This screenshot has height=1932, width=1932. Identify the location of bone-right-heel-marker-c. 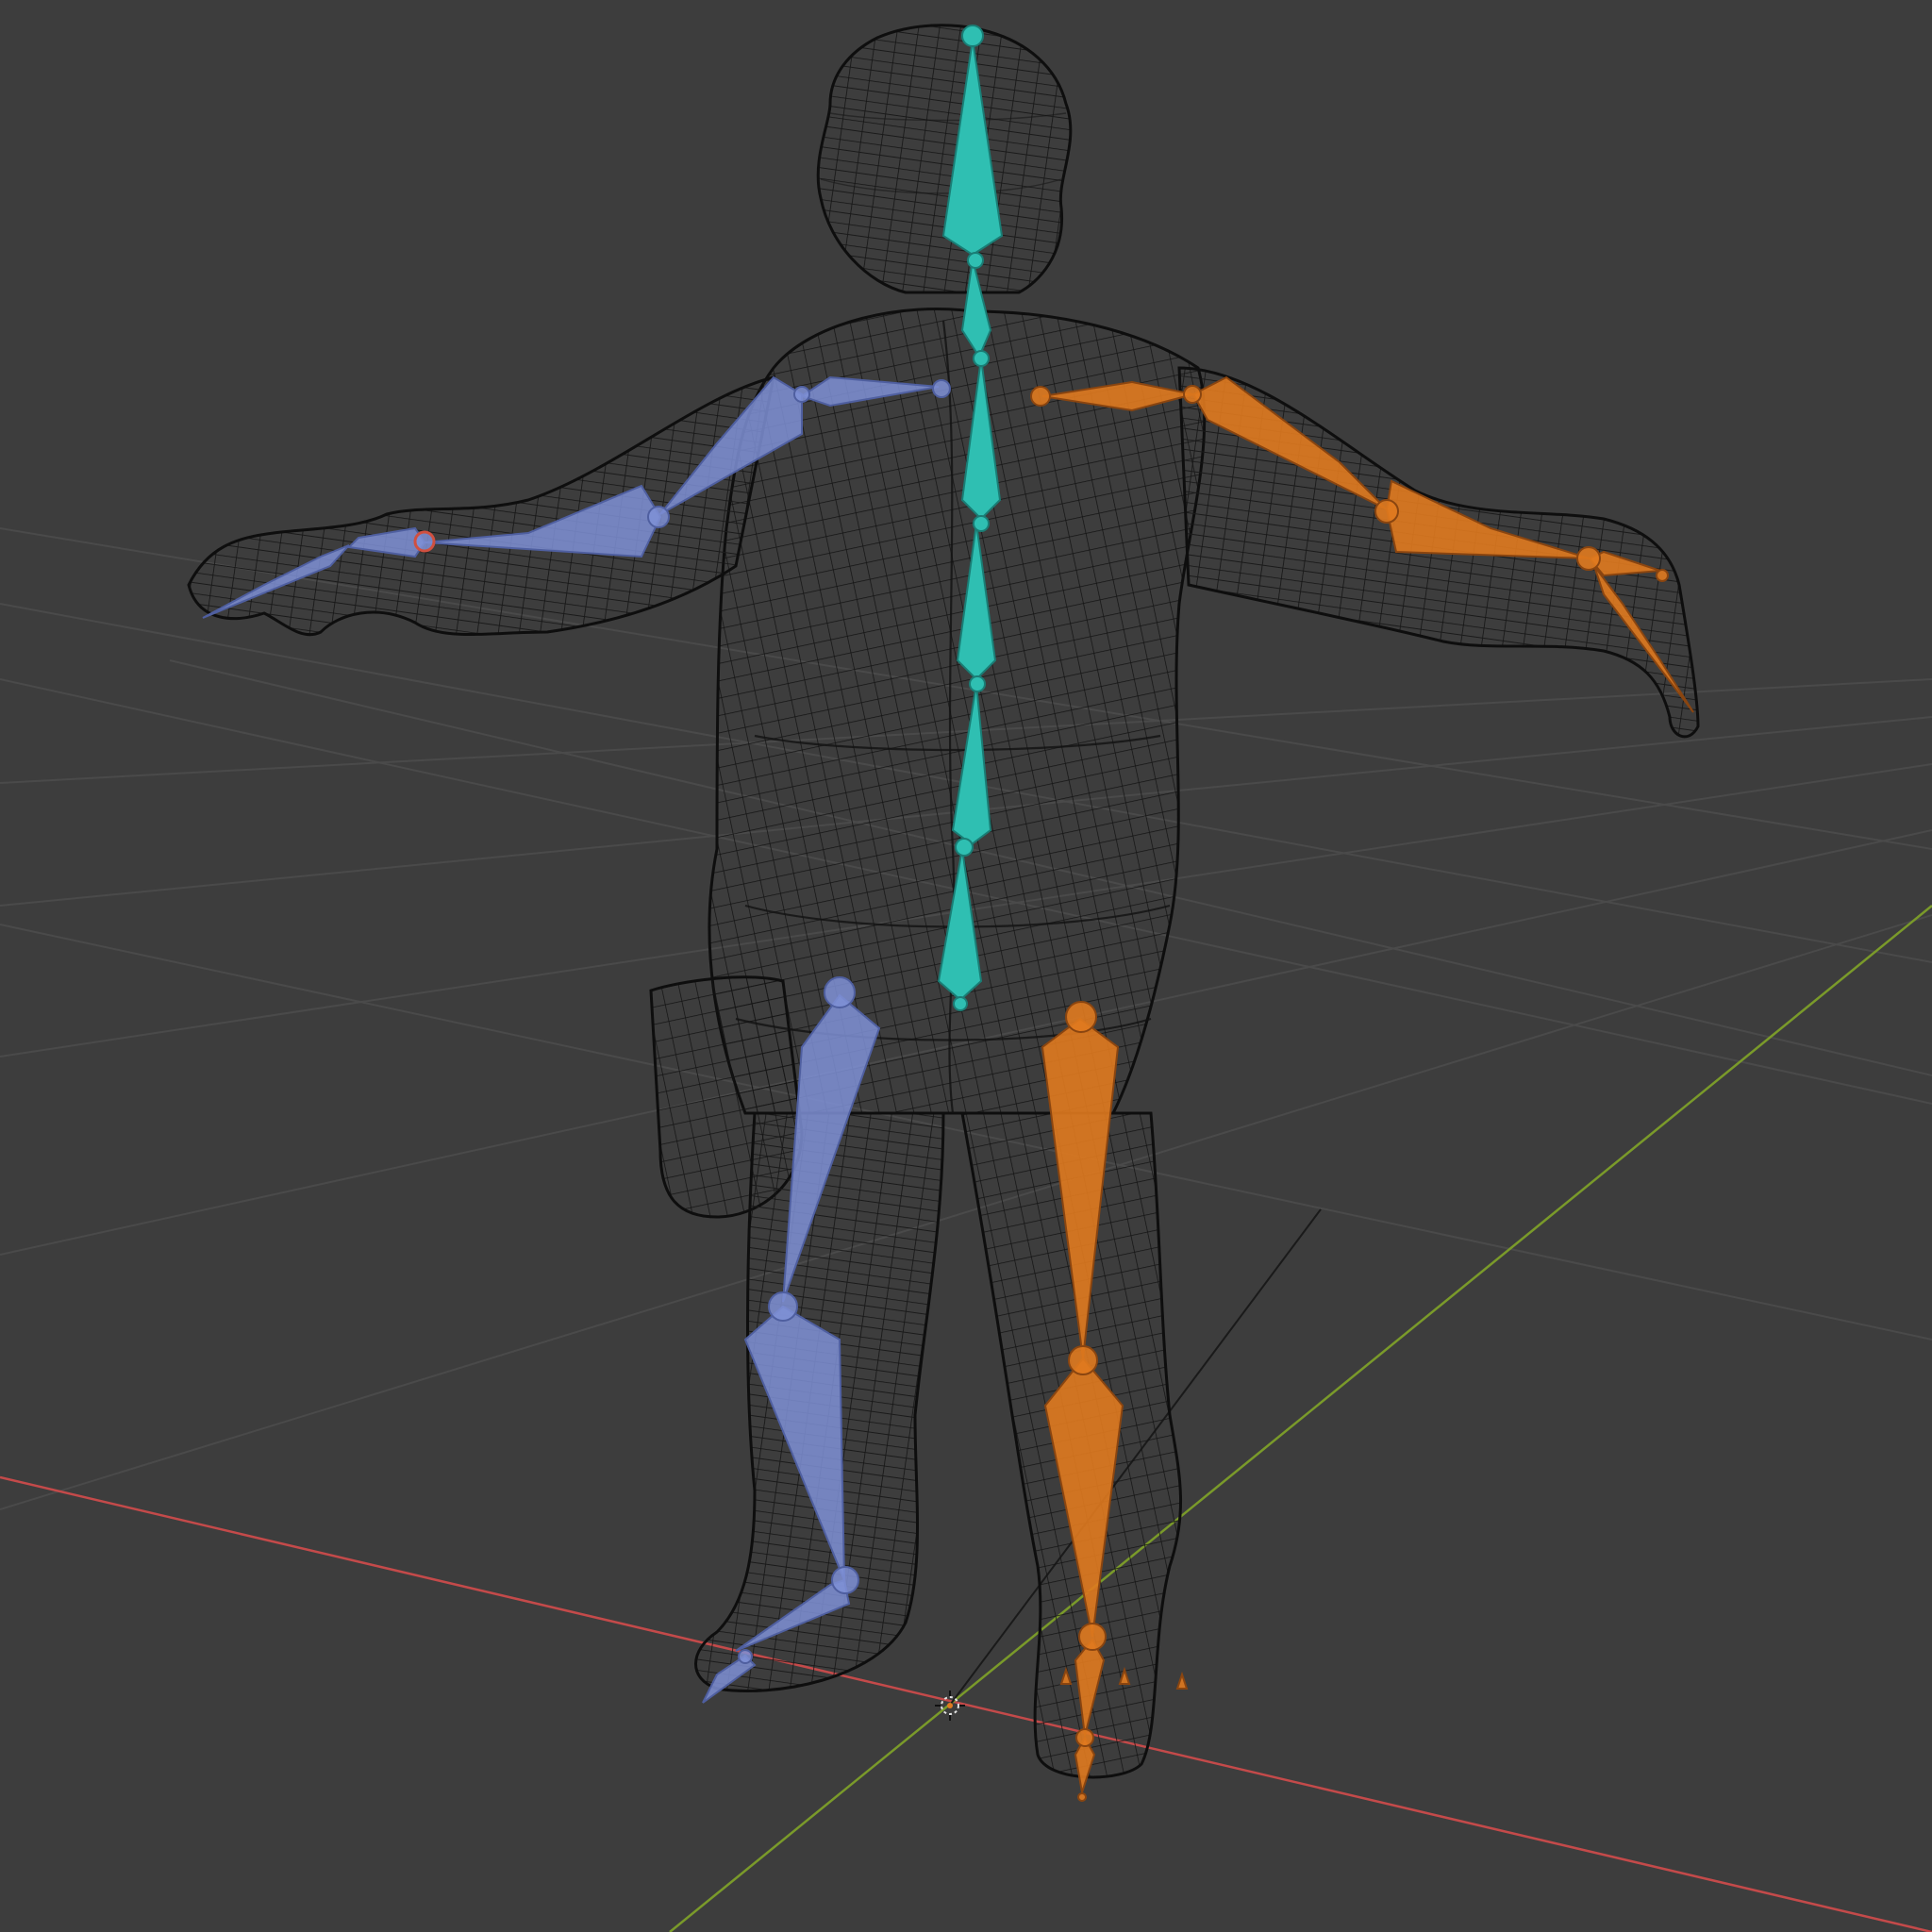
(1182, 1680).